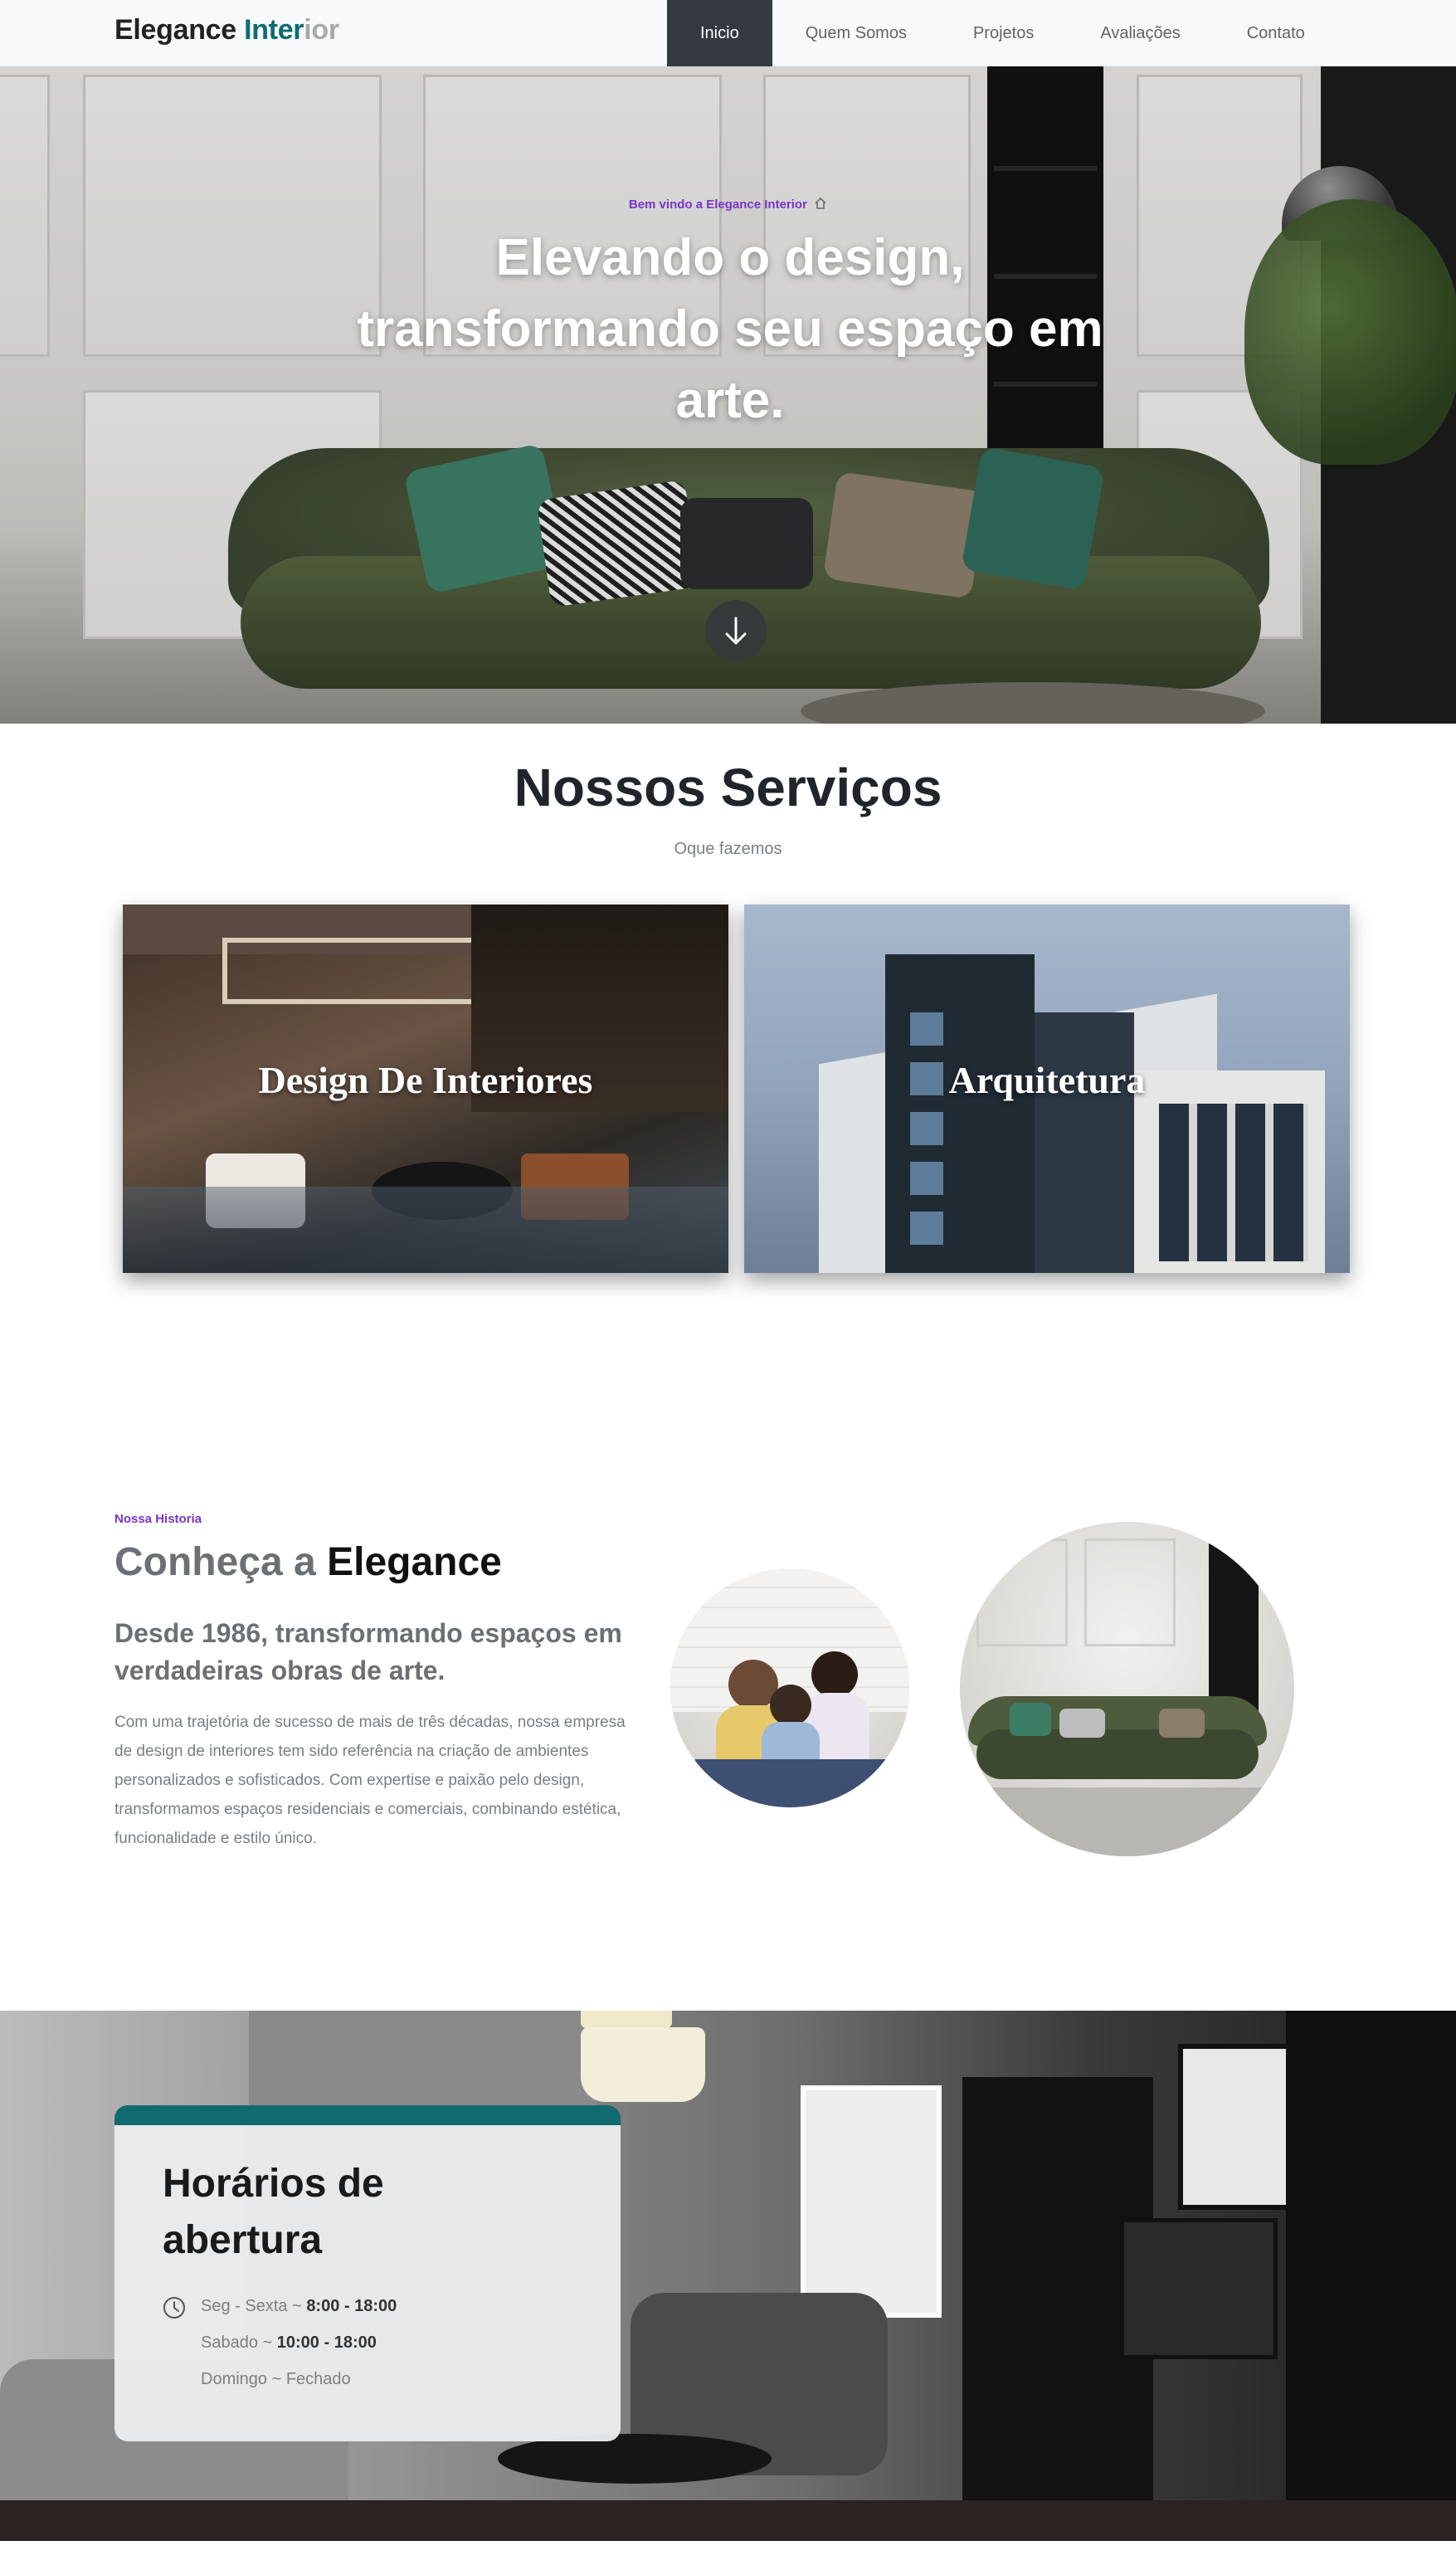  I want to click on hours-title: Horários de abertura, so click(273, 2212).